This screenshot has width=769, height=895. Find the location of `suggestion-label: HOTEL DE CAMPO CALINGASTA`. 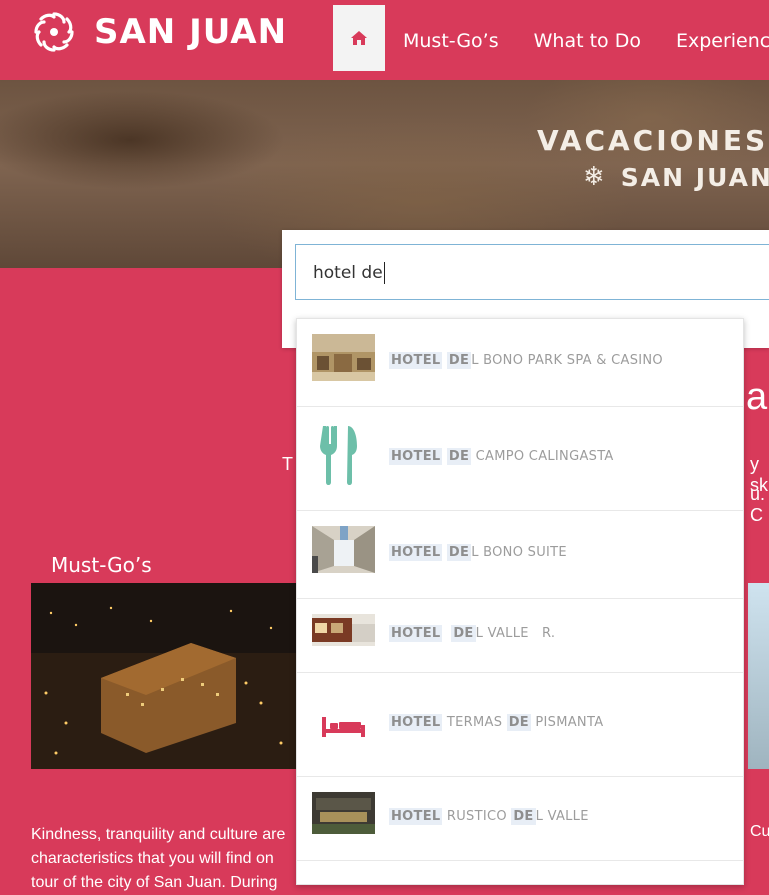

suggestion-label: HOTEL DE CAMPO CALINGASTA is located at coordinates (501, 456).